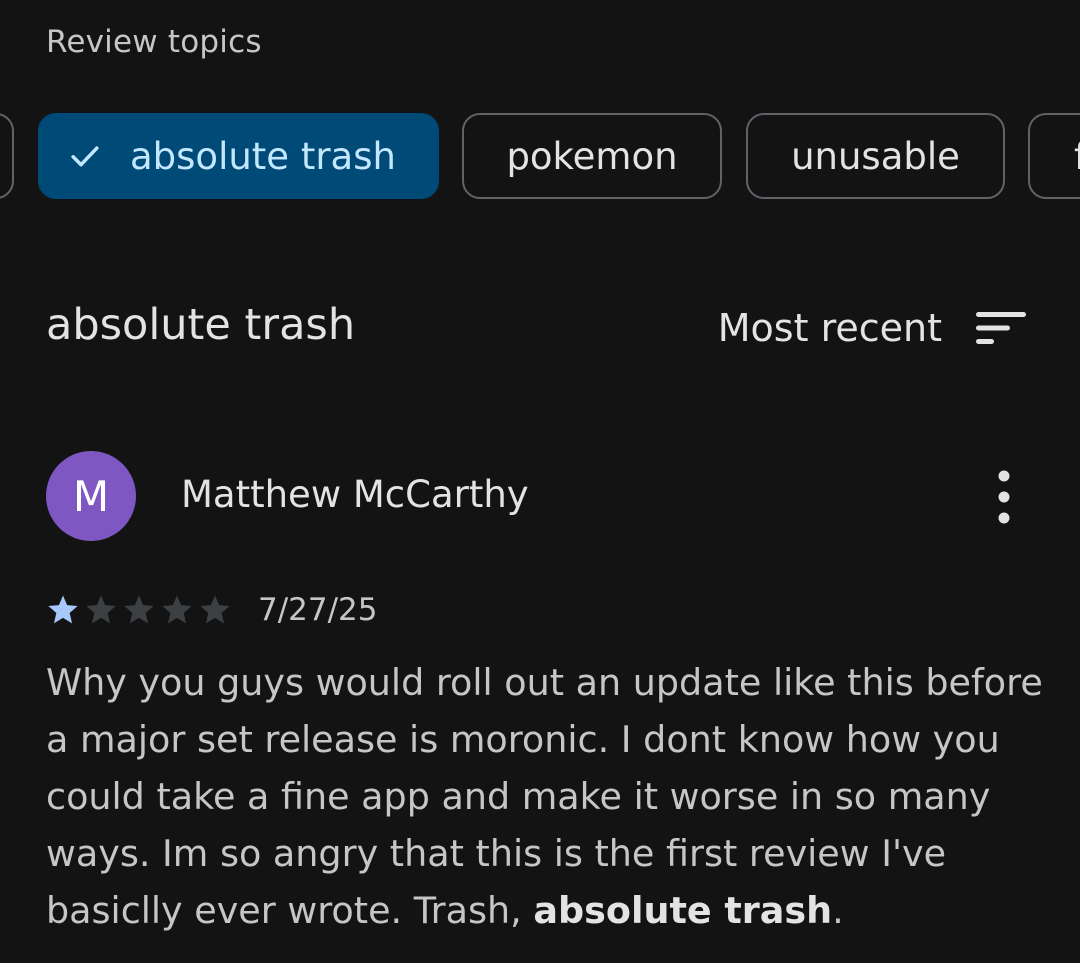 The image size is (1080, 963). I want to click on avatar: M, so click(91, 496).